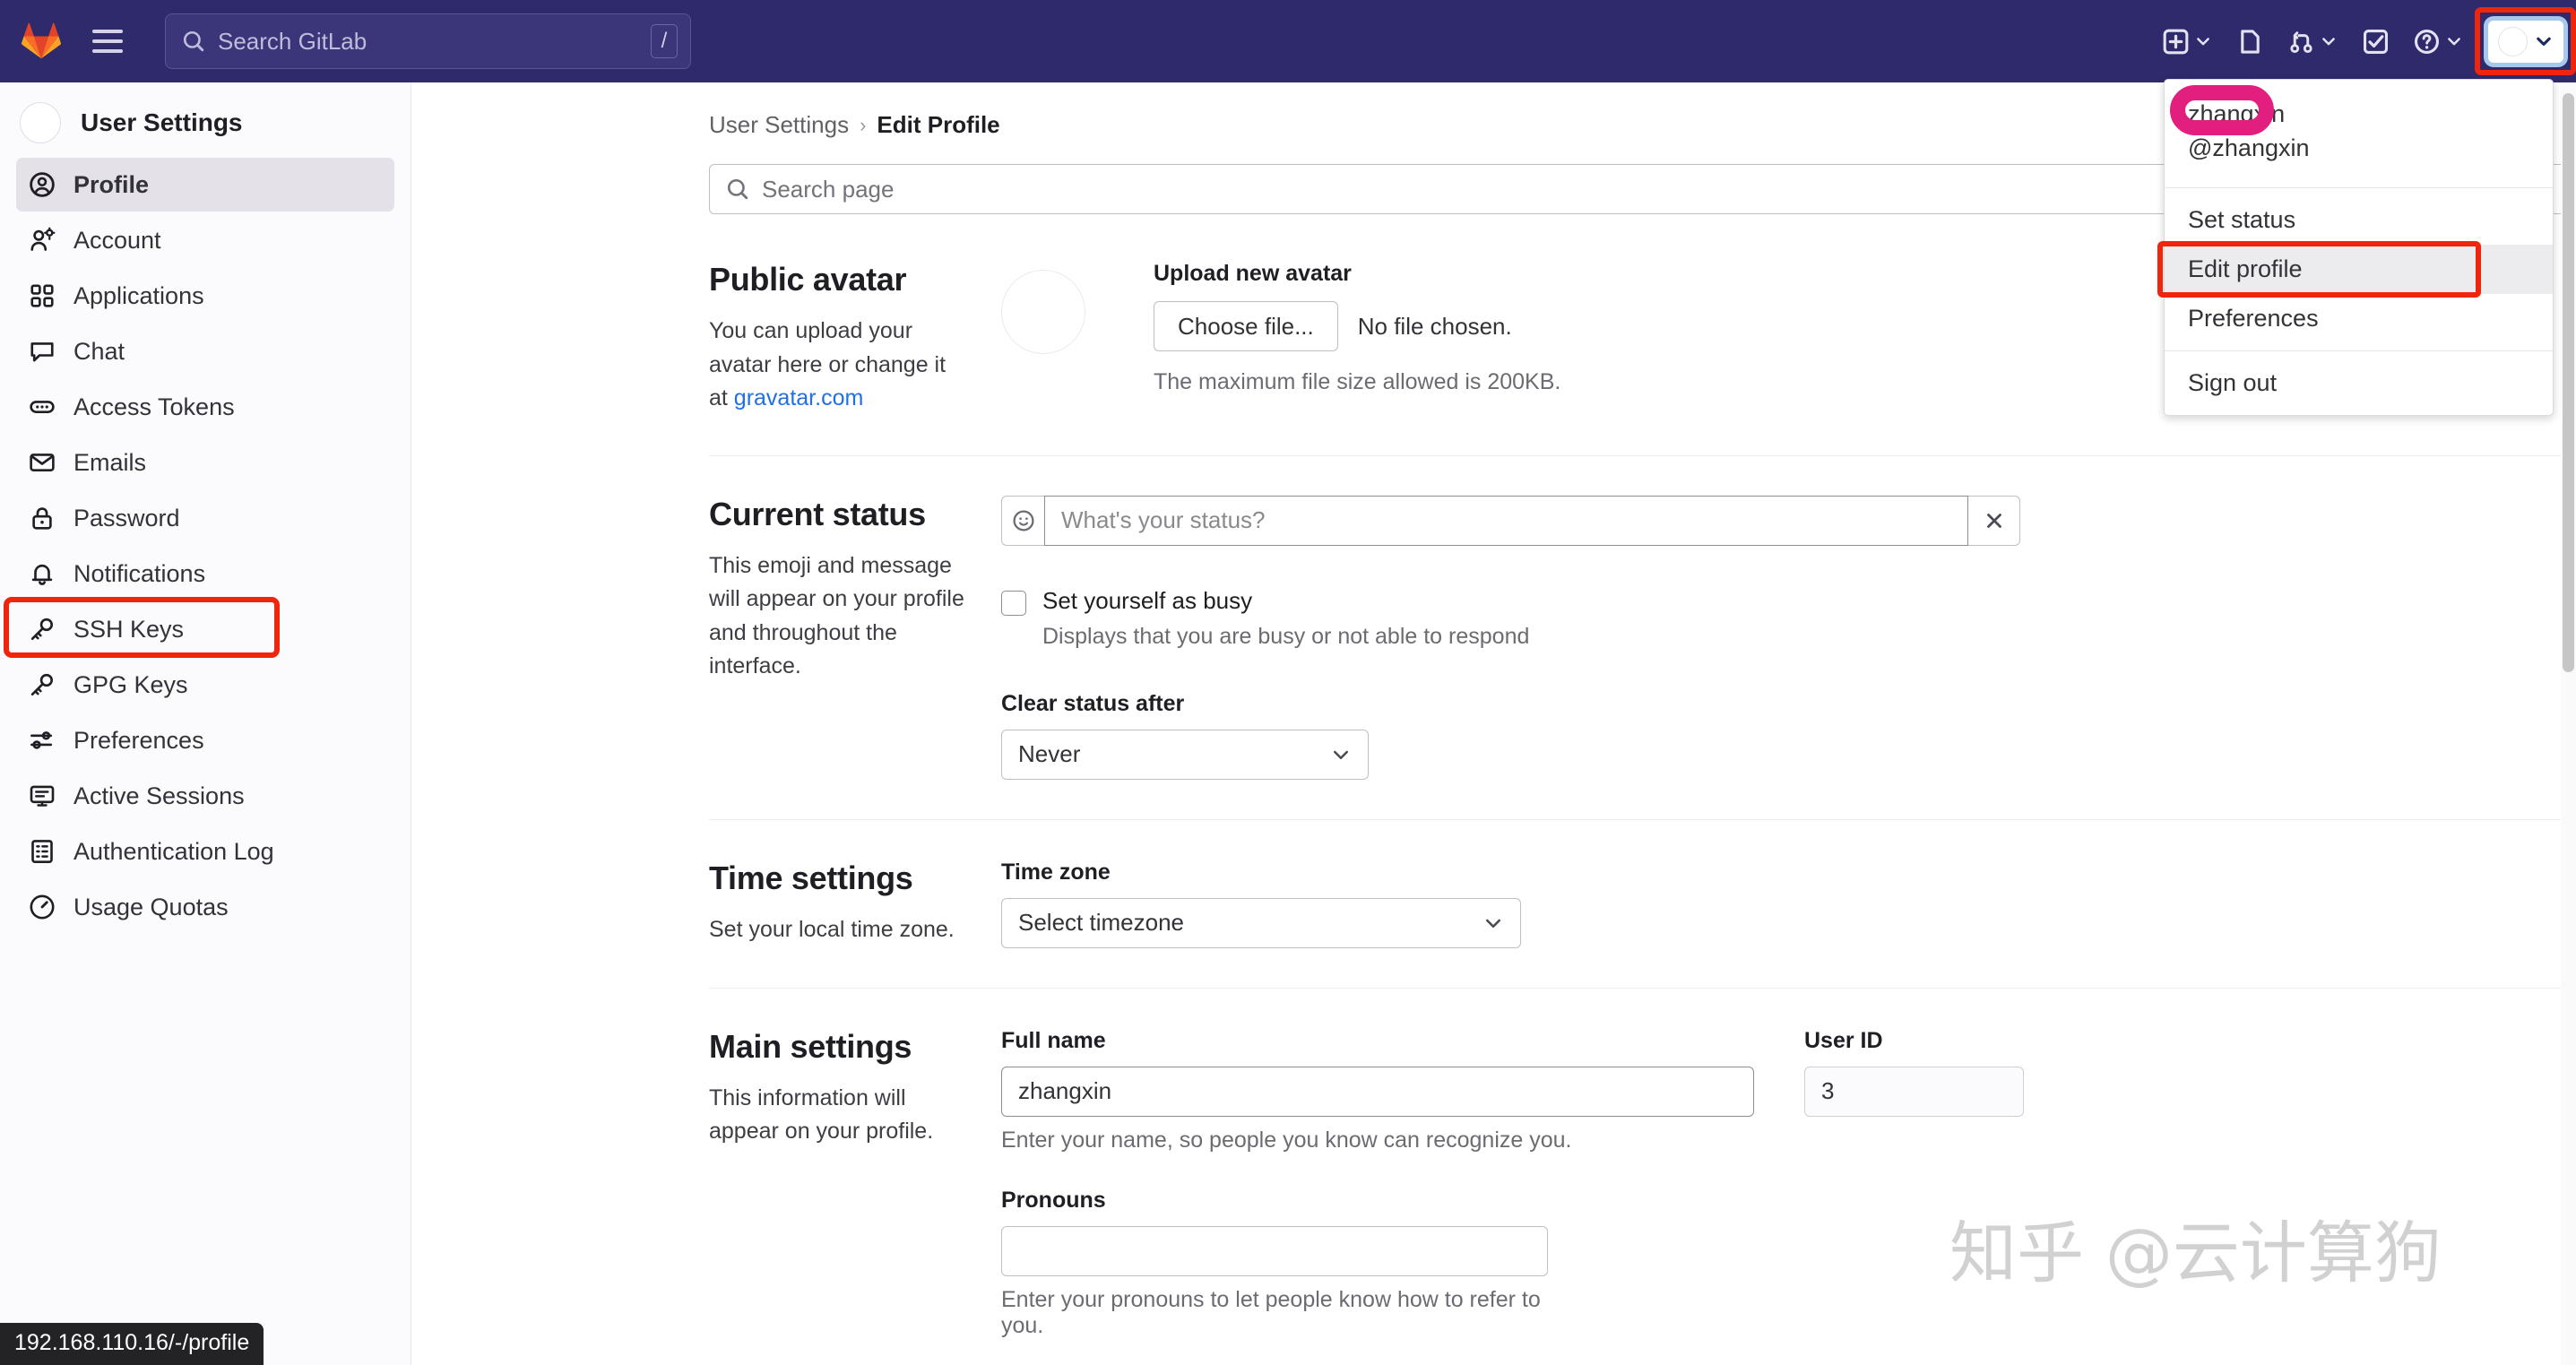 This screenshot has height=1365, width=2576. What do you see at coordinates (2359, 383) in the screenshot?
I see `dropdown-item-sign-out: Sign out` at bounding box center [2359, 383].